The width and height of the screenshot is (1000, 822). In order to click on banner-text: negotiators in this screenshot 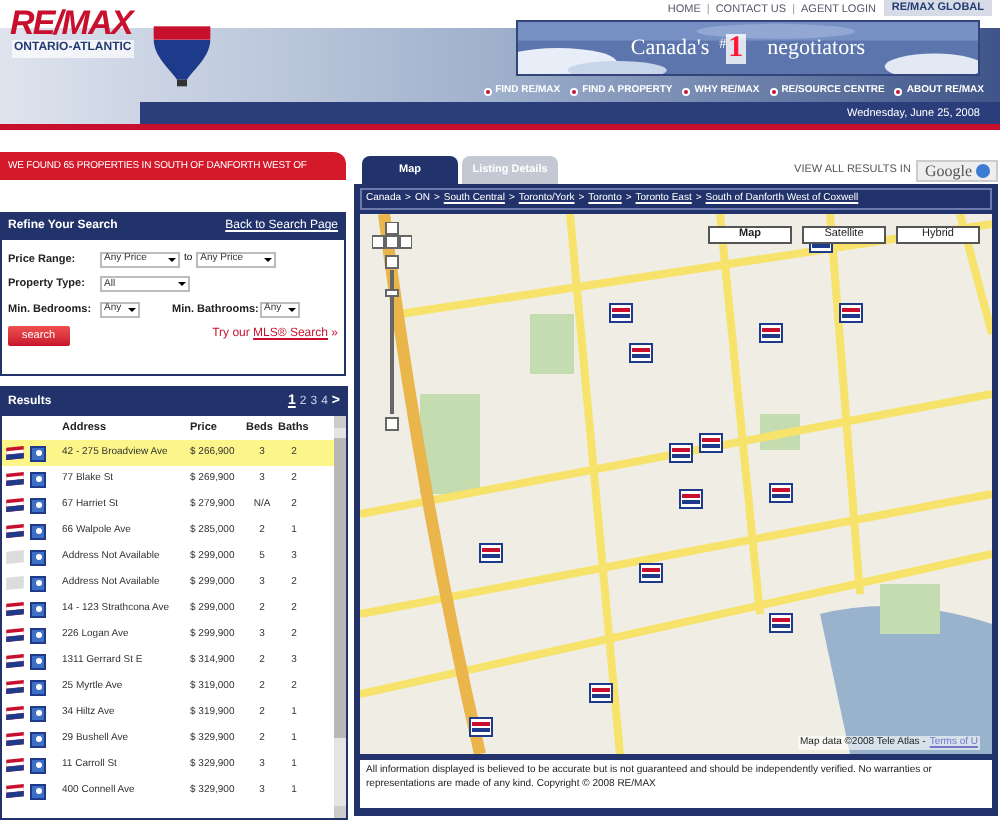, I will do `click(816, 48)`.